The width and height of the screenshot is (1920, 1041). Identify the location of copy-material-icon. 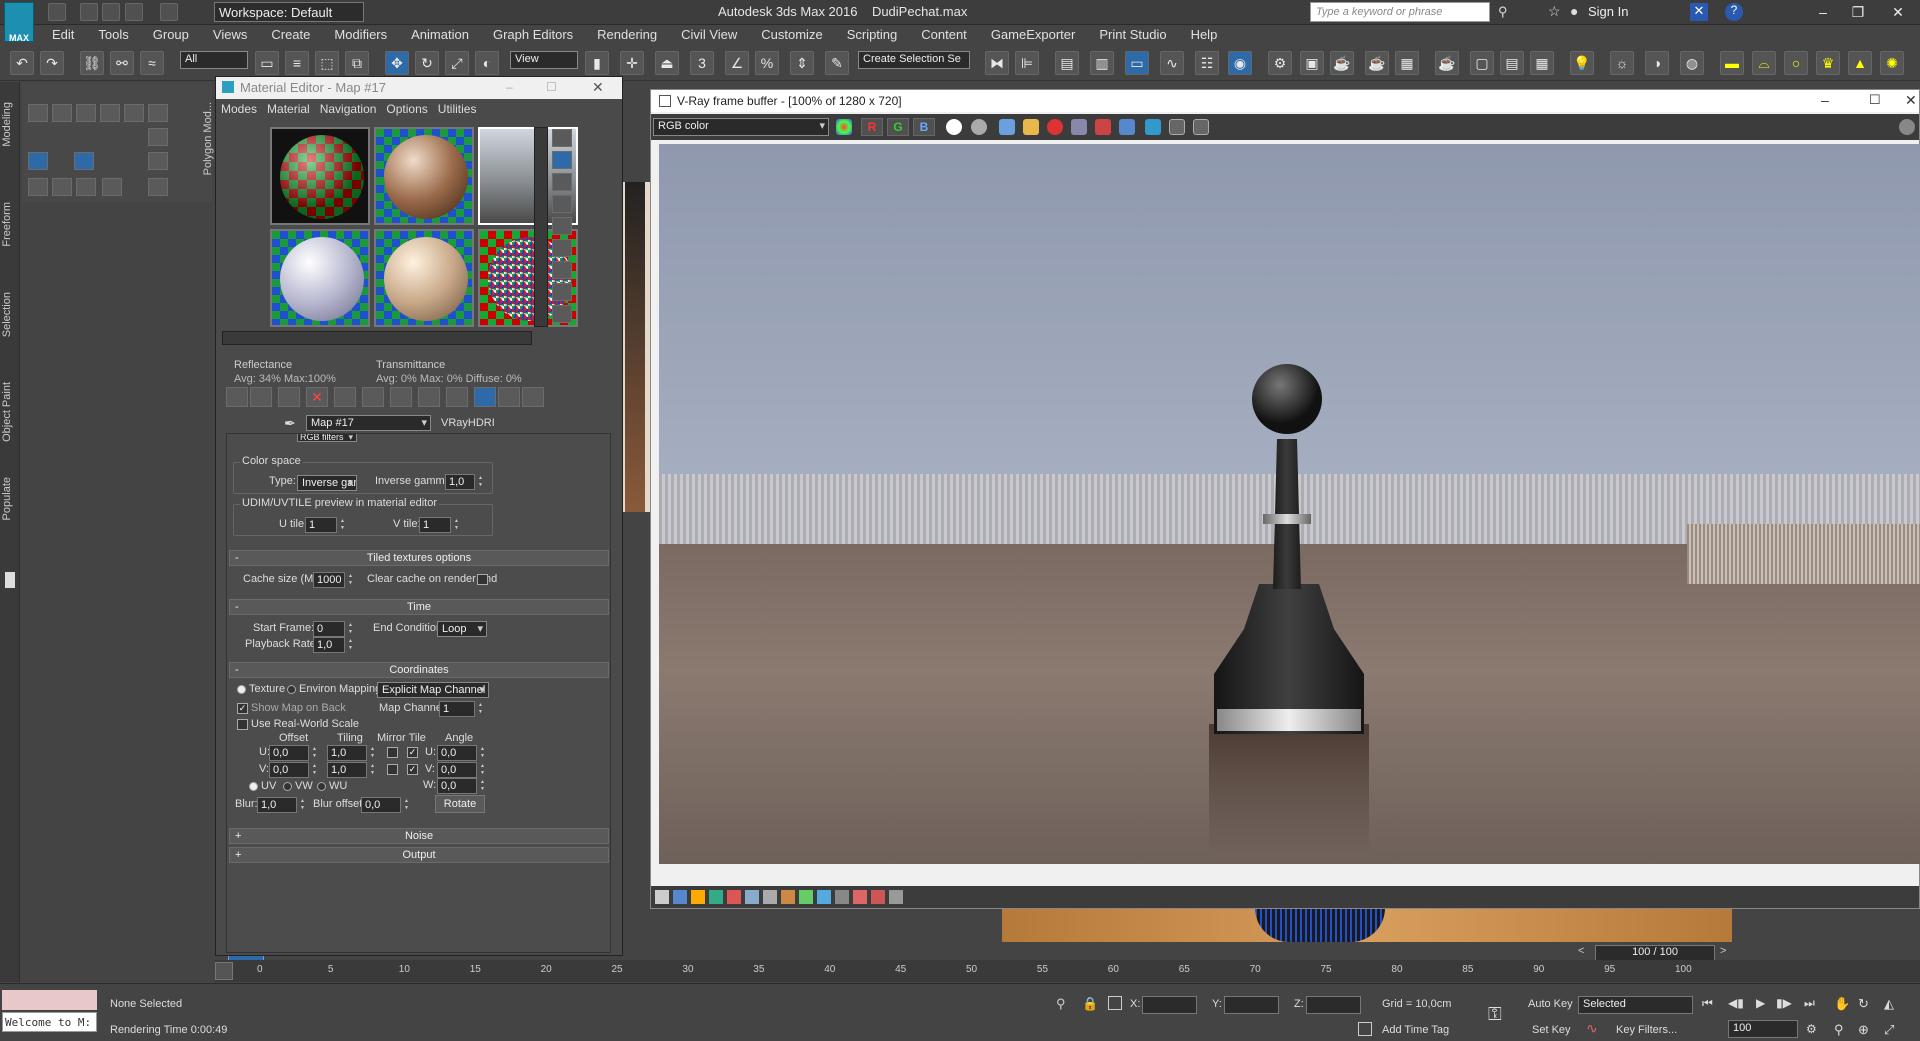
(345, 397).